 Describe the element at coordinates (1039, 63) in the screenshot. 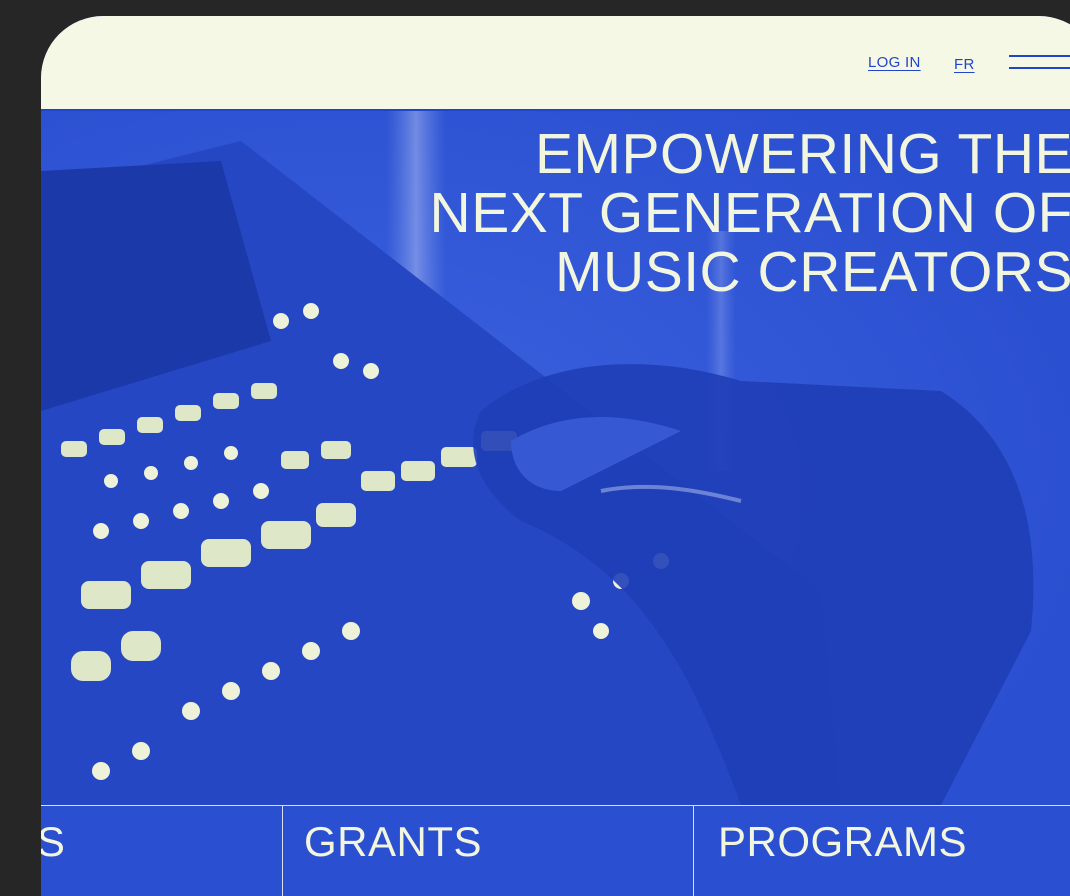

I see `hamburger-menu-icon` at that location.